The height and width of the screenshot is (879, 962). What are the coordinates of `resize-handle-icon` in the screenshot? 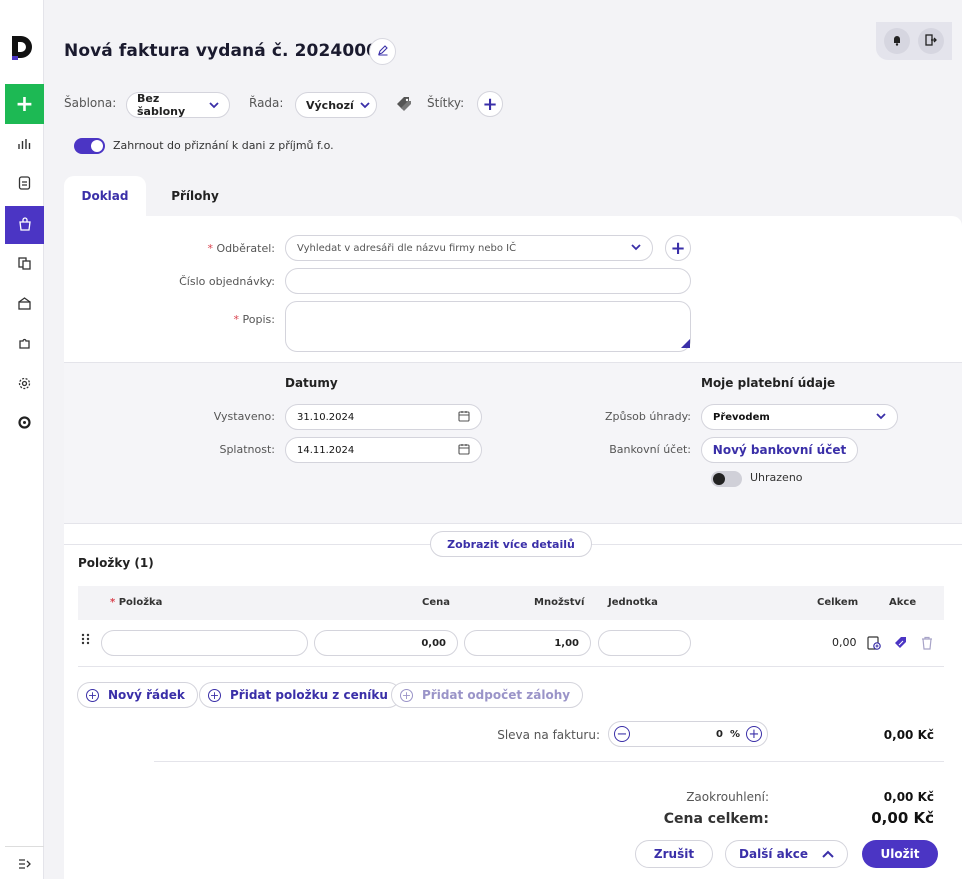 It's located at (685, 344).